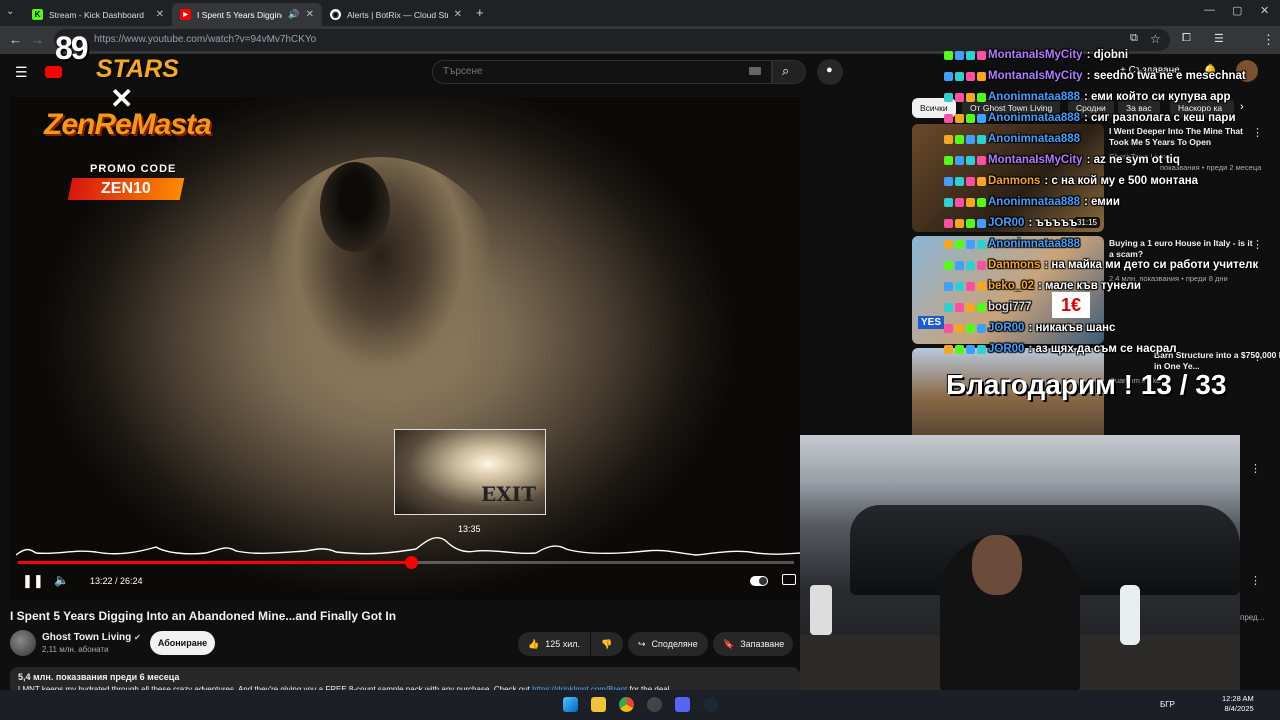 The image size is (1280, 720). Describe the element at coordinates (729, 643) in the screenshot. I see `bookmark-icon: 🔖` at that location.